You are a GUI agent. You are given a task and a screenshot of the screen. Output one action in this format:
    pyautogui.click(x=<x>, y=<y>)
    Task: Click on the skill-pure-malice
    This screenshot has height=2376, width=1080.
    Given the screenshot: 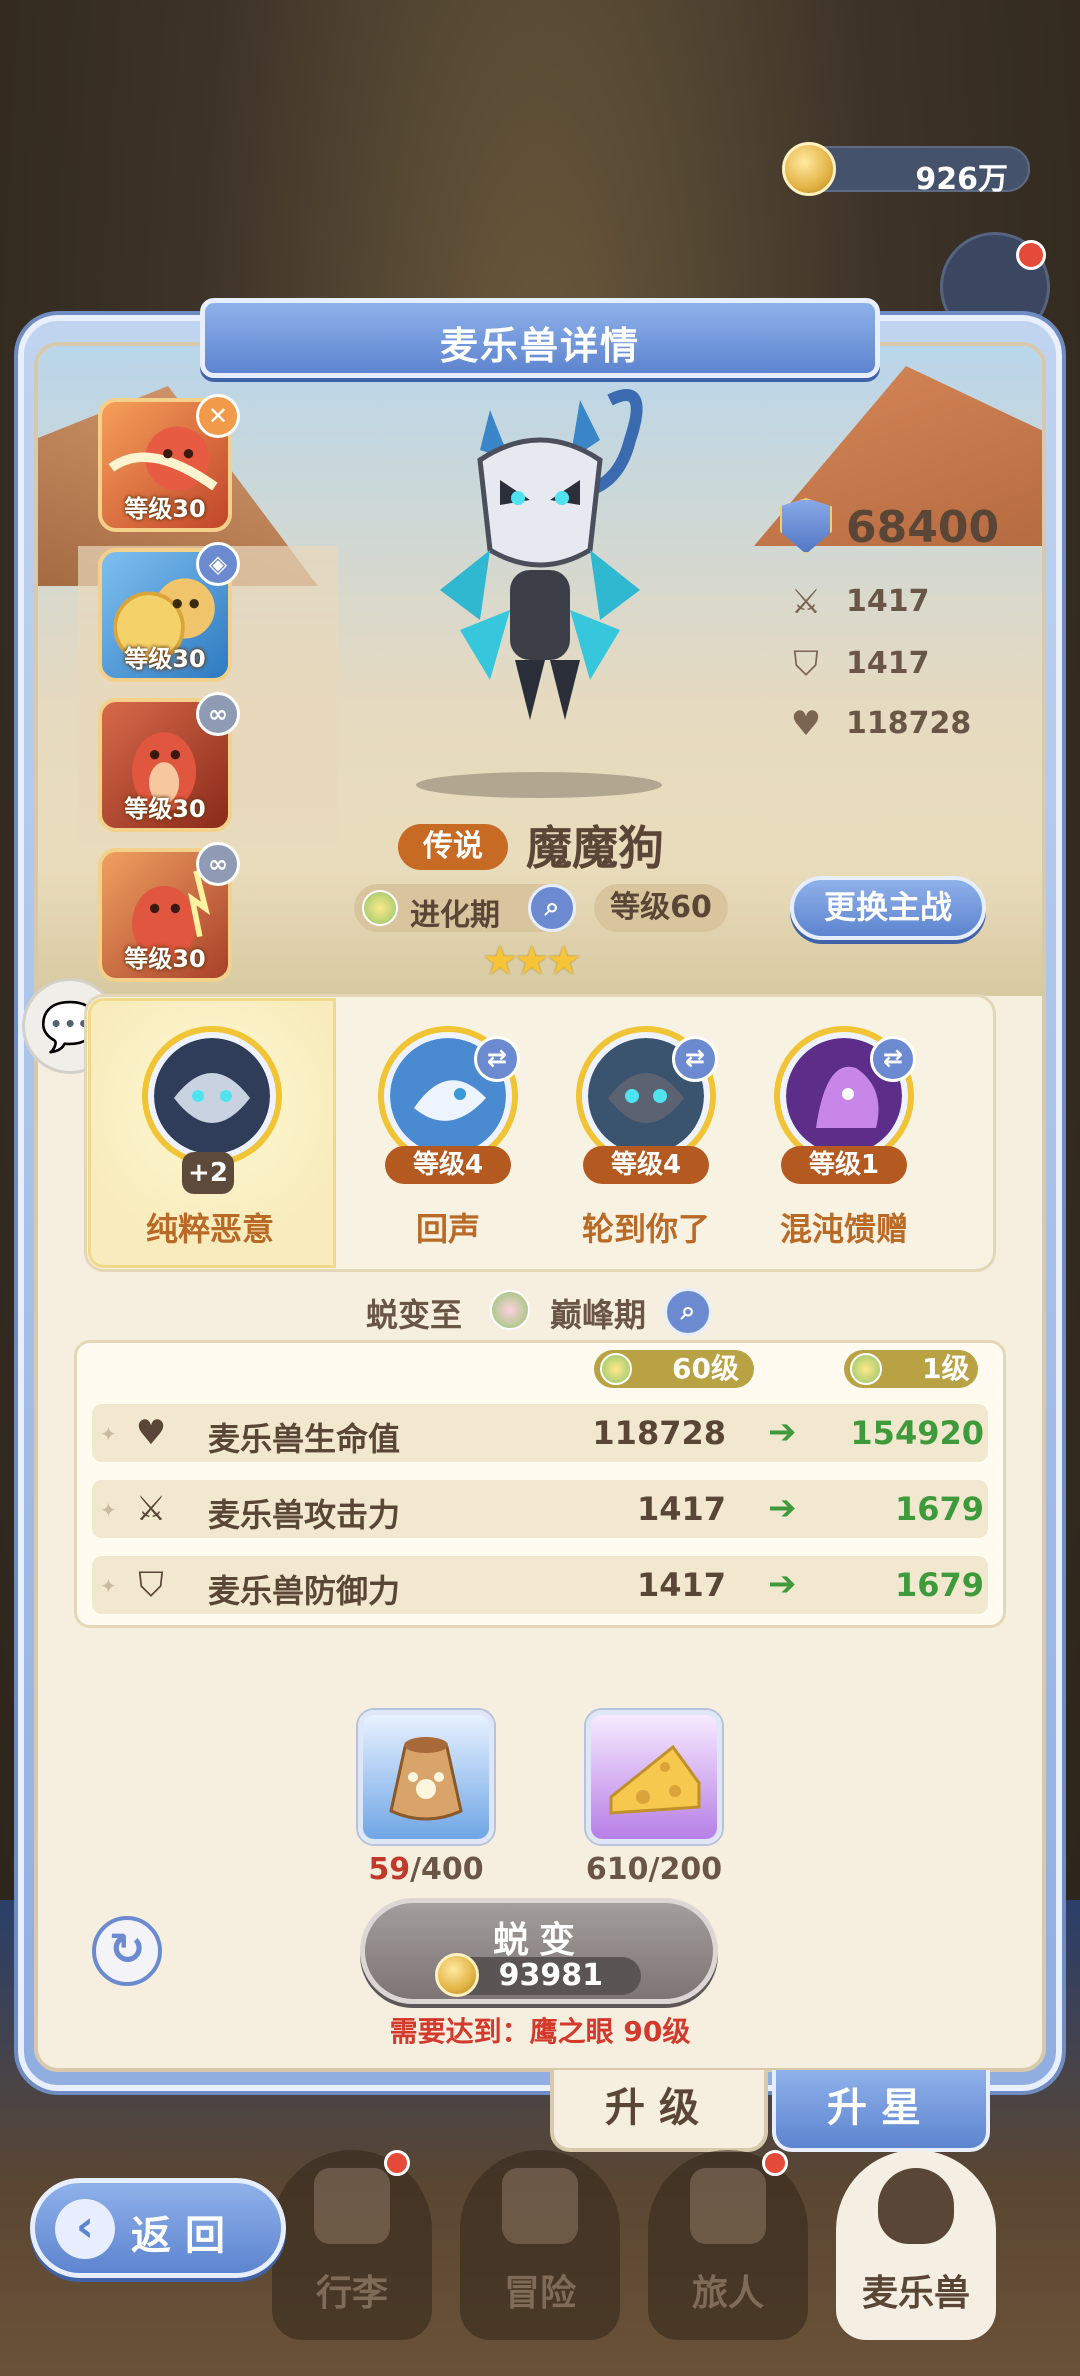 What is the action you would take?
    pyautogui.click(x=212, y=1096)
    